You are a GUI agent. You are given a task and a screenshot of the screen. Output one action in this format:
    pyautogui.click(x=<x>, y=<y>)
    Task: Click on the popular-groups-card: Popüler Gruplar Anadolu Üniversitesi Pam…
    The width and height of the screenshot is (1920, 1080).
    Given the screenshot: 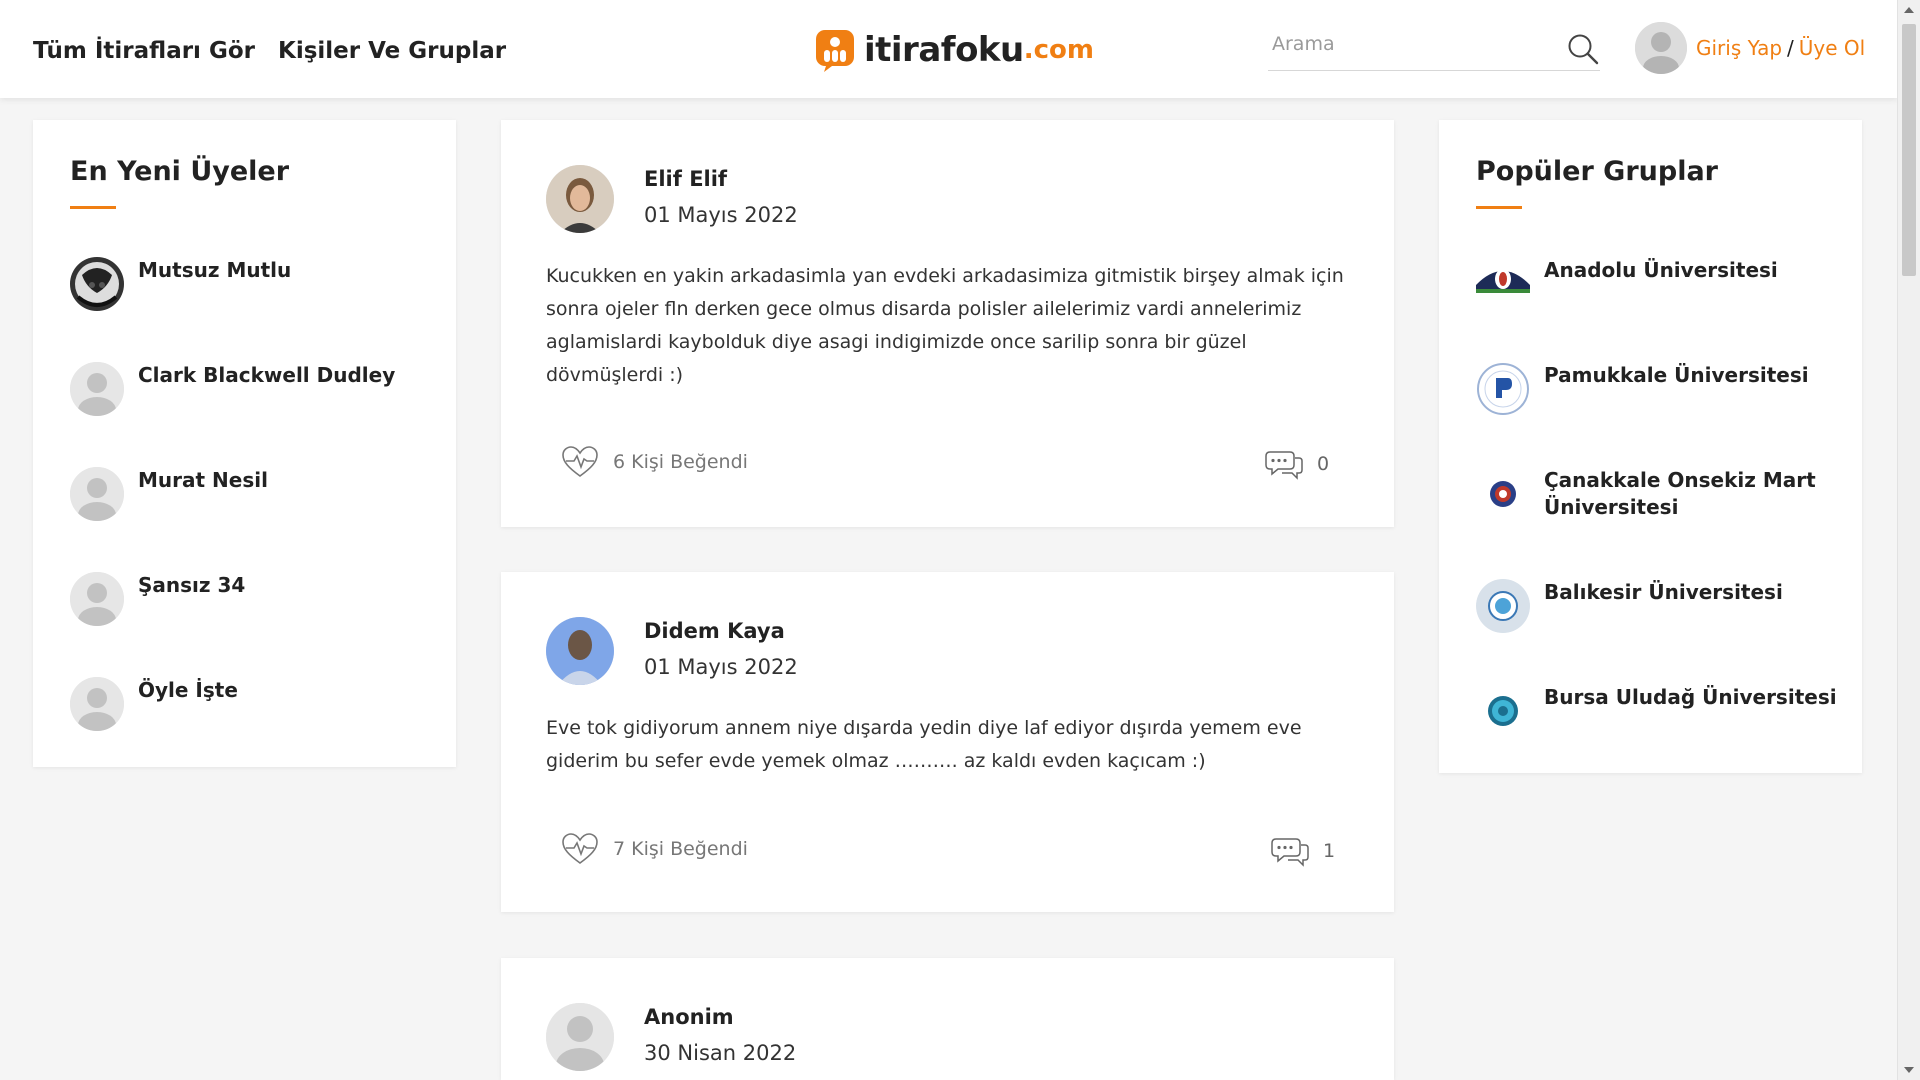 What is the action you would take?
    pyautogui.click(x=1650, y=446)
    